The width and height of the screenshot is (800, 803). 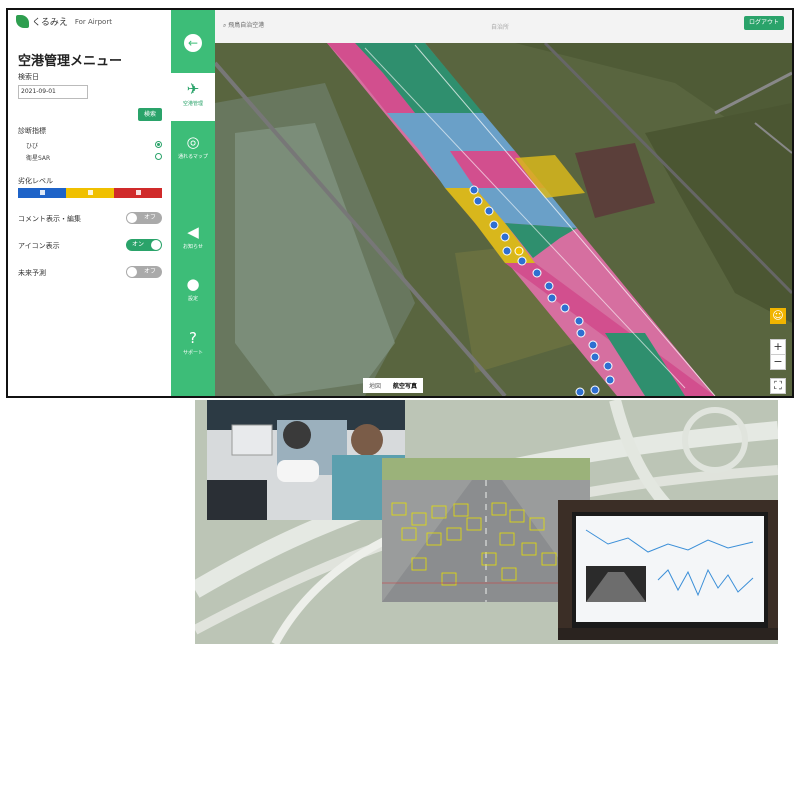 What do you see at coordinates (49, 219) in the screenshot?
I see `toggle-label: コメント表示・編集` at bounding box center [49, 219].